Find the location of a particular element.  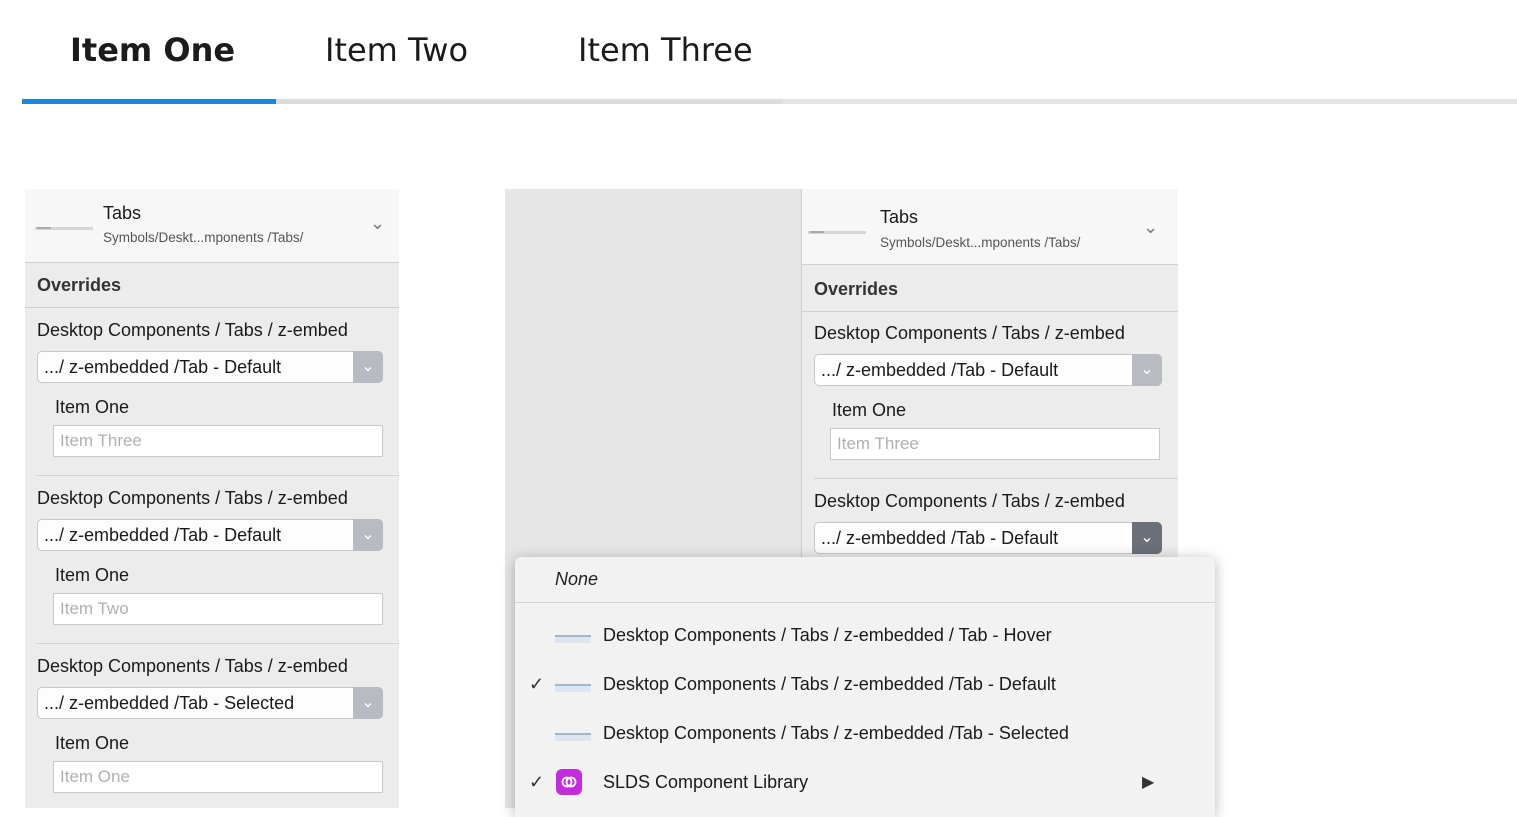

submenu-arrow-icon: ▶ is located at coordinates (1148, 782).